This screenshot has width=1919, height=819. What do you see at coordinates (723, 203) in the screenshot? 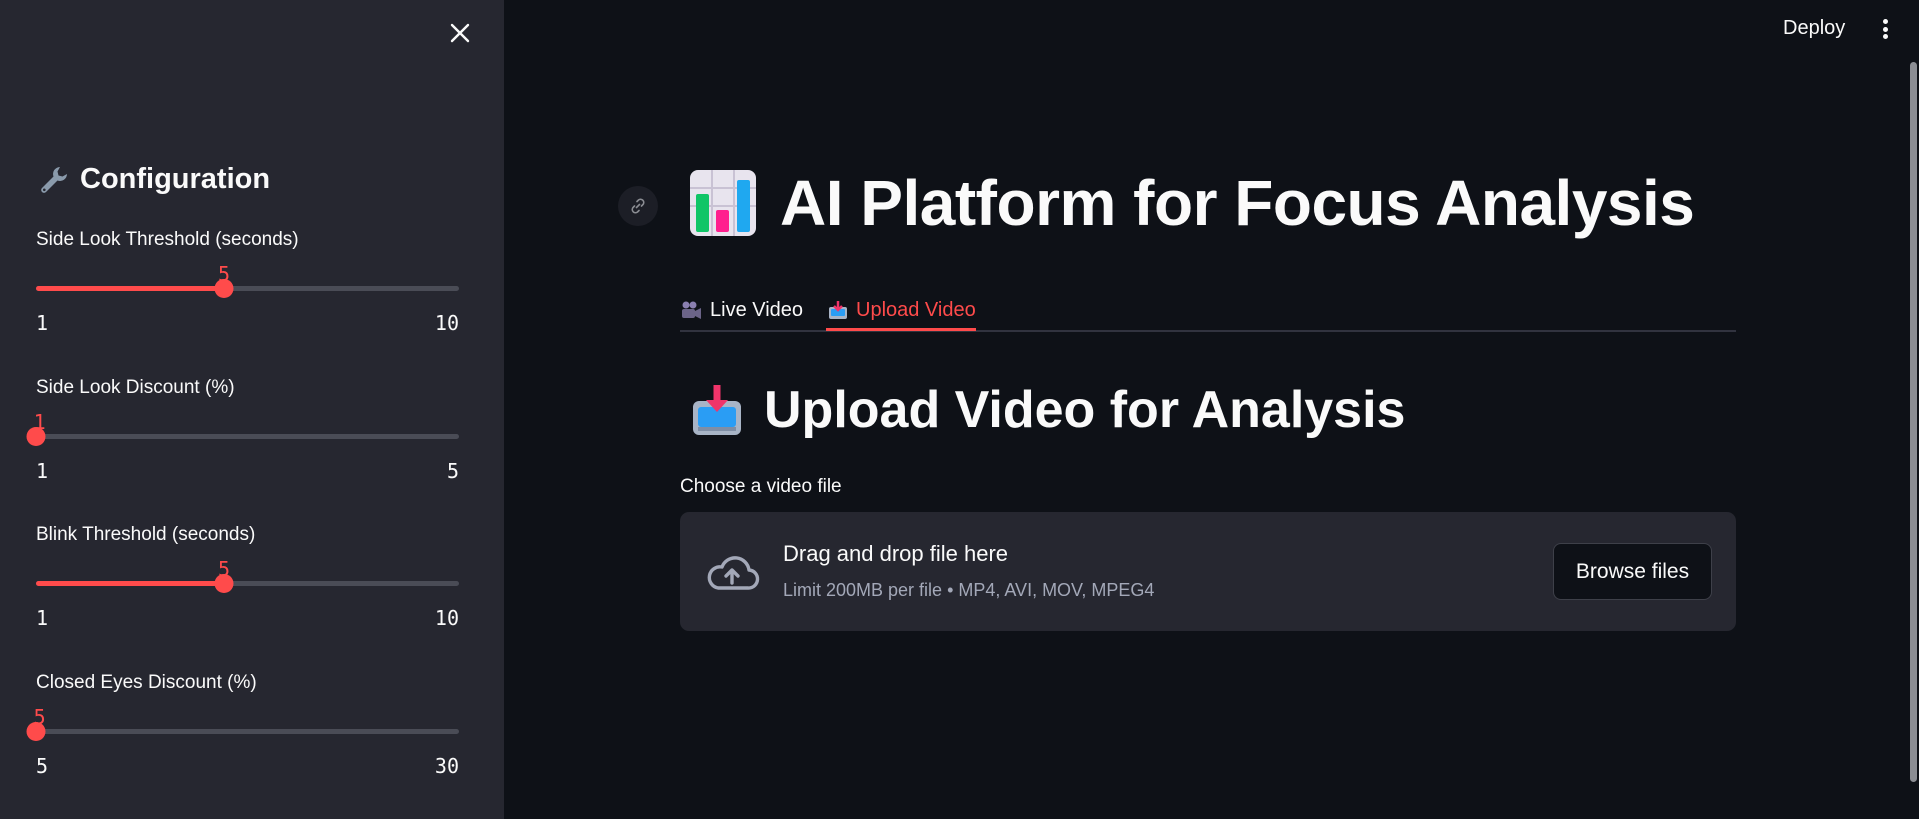
I see `bar-chart-icon` at bounding box center [723, 203].